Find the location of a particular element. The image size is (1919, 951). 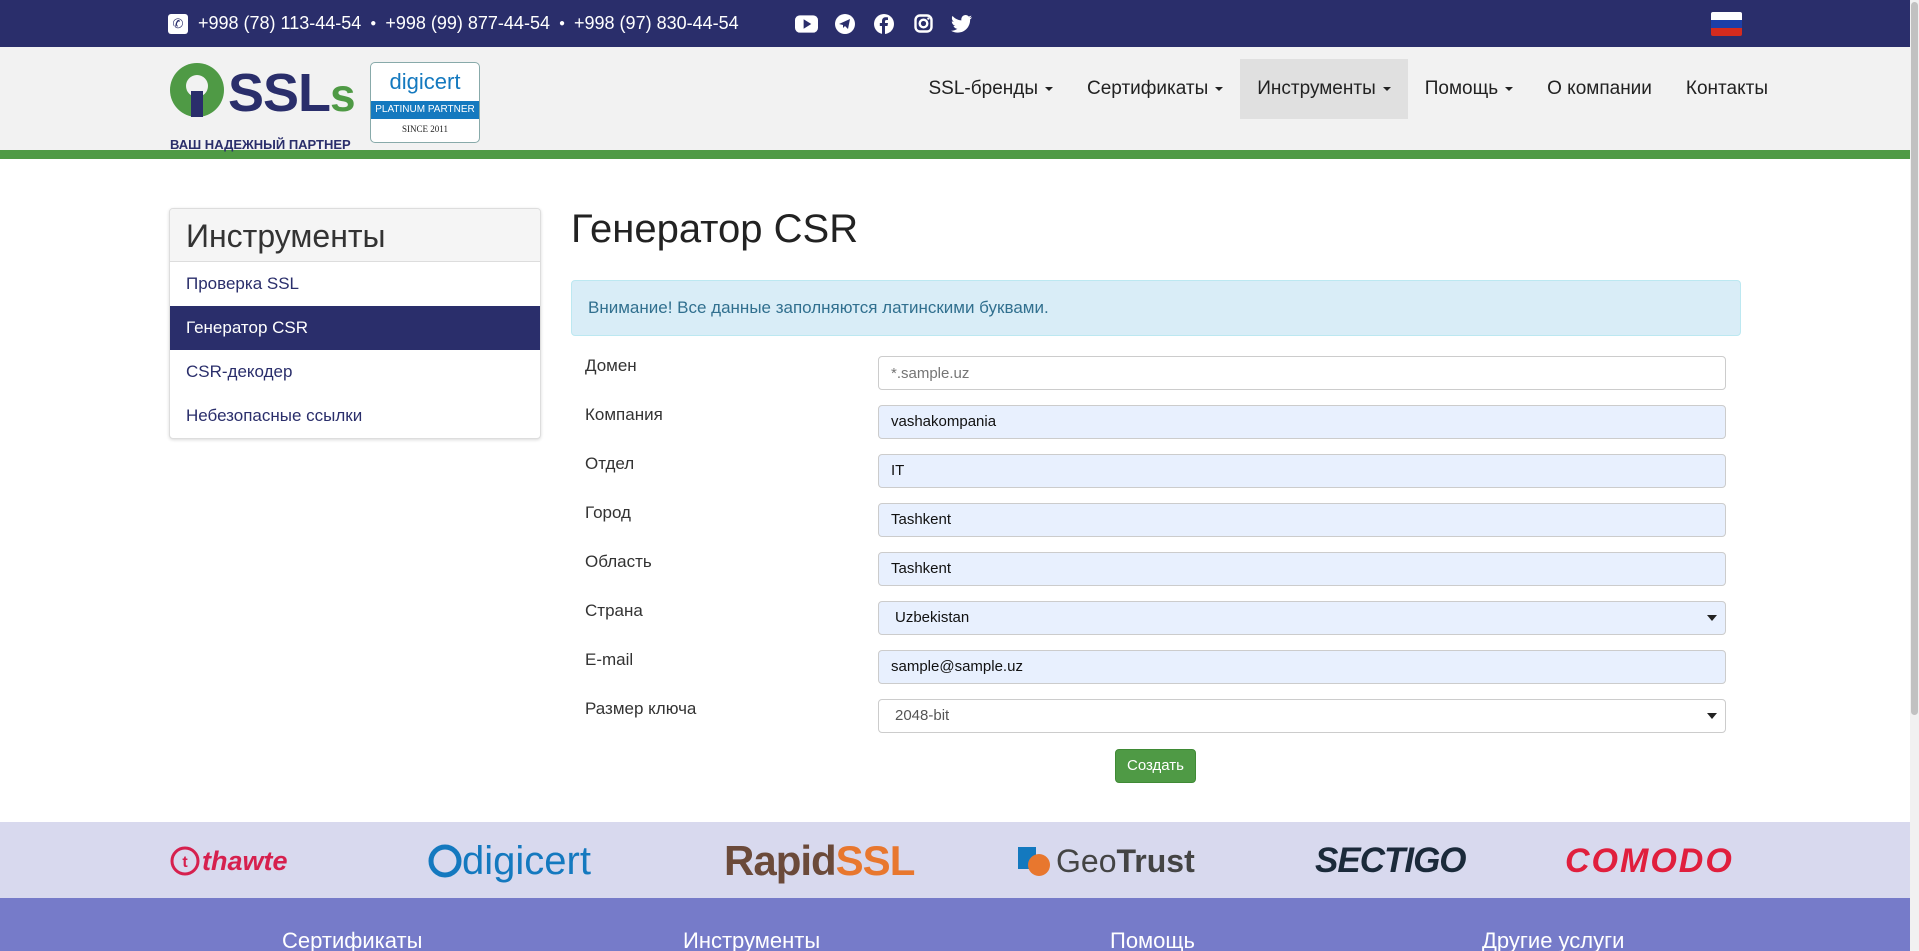

thawte-logo: t thawte is located at coordinates (228, 861).